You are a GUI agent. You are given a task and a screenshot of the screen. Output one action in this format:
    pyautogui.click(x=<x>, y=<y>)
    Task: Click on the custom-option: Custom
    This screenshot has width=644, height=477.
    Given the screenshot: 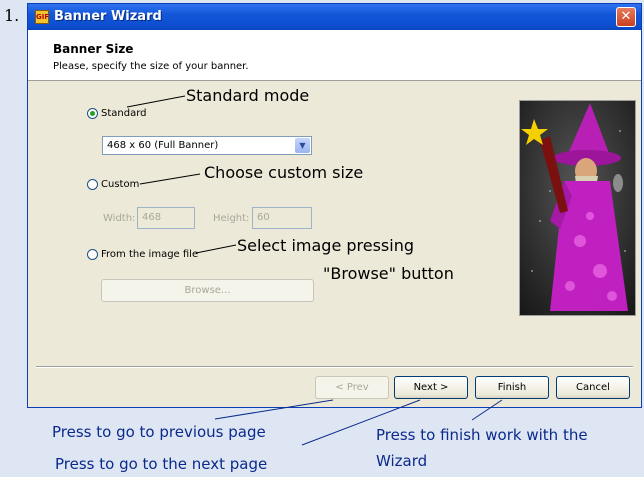 What is the action you would take?
    pyautogui.click(x=113, y=184)
    